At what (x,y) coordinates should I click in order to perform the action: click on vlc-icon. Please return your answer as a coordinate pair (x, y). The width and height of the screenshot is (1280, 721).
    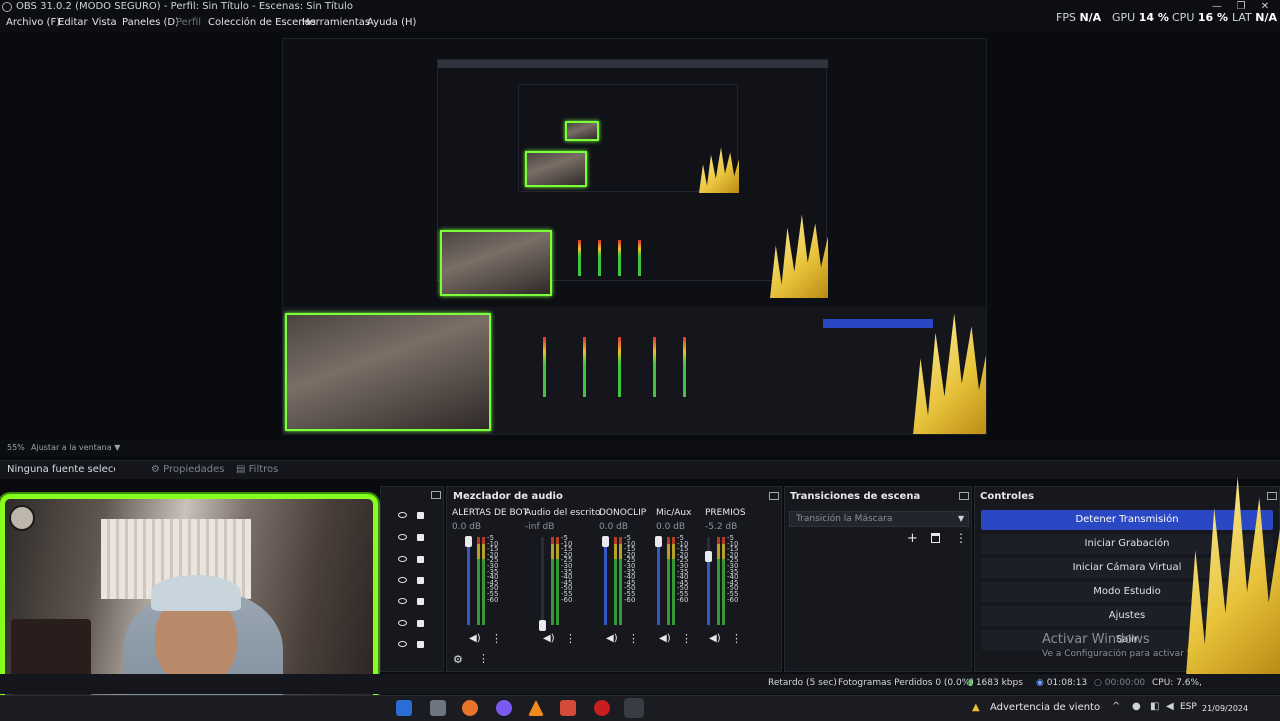
    Looking at the image, I should click on (536, 708).